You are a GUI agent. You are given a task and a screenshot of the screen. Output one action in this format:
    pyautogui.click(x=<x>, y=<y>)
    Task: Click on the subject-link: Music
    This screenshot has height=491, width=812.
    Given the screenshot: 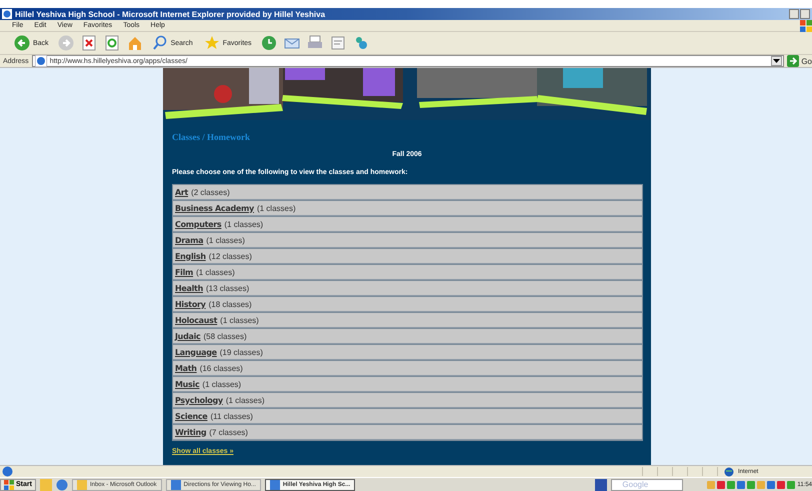 What is the action you would take?
    pyautogui.click(x=187, y=384)
    